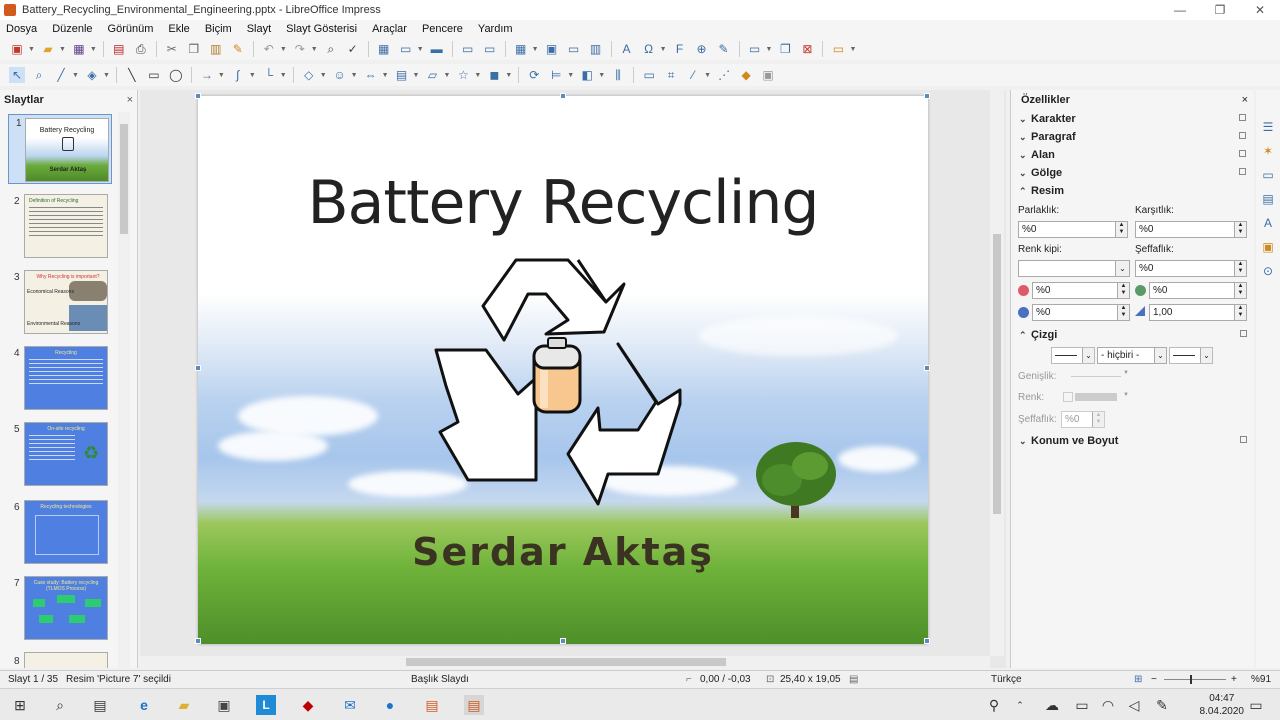 The width and height of the screenshot is (1280, 720). Describe the element at coordinates (1268, 128) in the screenshot. I see `properties-tab-icon: ☰` at that location.